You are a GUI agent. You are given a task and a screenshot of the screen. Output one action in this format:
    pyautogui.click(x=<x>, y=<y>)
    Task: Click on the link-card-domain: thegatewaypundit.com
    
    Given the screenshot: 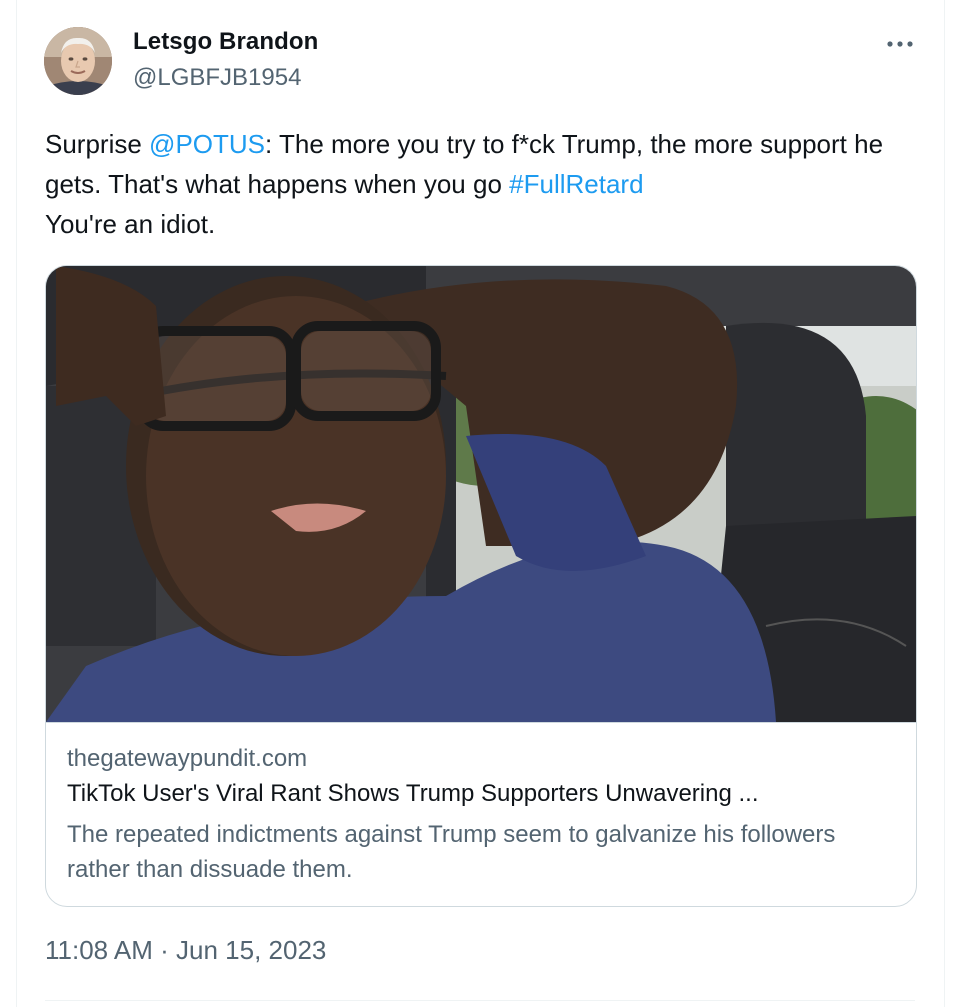 What is the action you would take?
    pyautogui.click(x=187, y=758)
    